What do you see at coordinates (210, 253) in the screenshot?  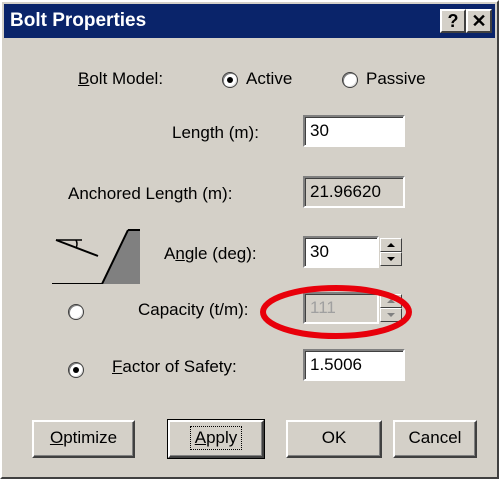 I see `angle-label: Angle (deg):` at bounding box center [210, 253].